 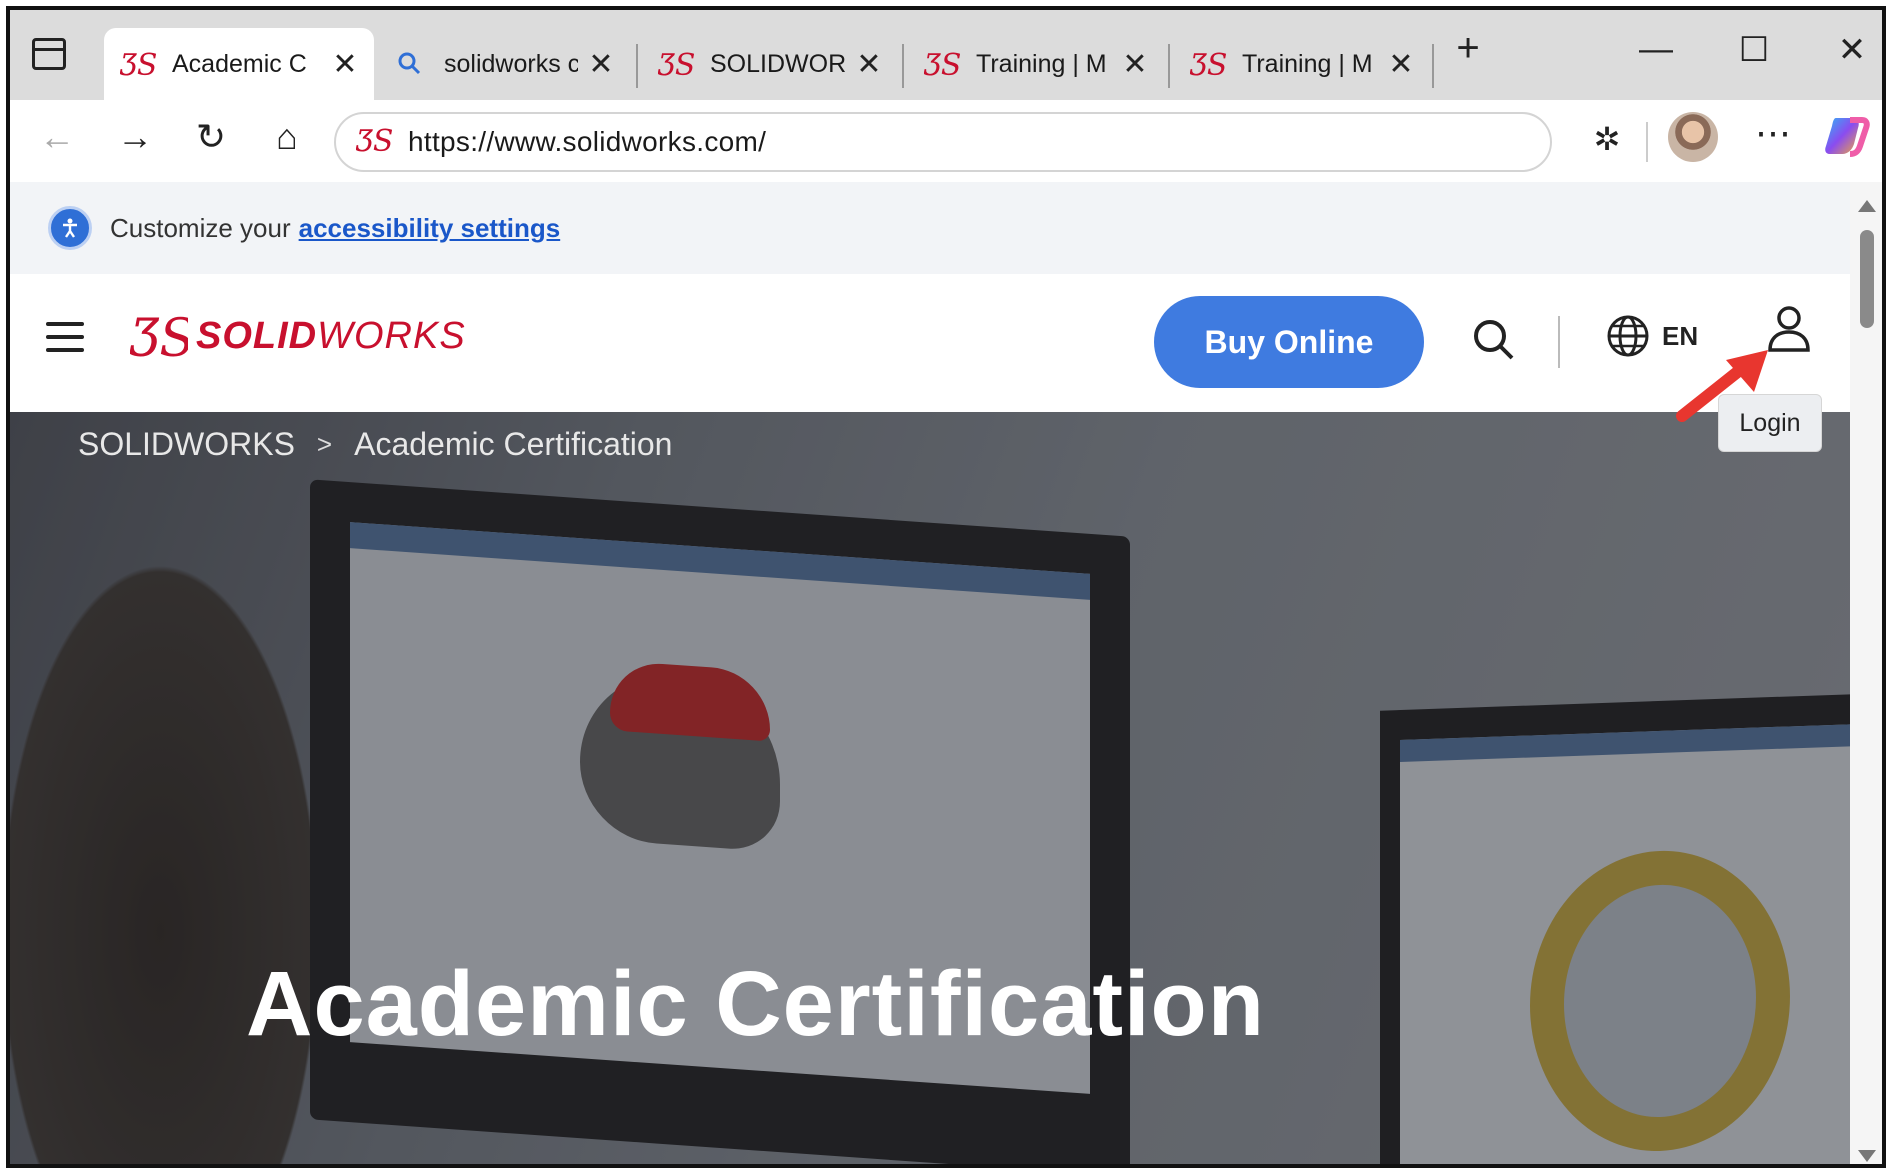 I want to click on solidworks-logo: ƷS SOLIDWORKS, so click(x=298, y=336).